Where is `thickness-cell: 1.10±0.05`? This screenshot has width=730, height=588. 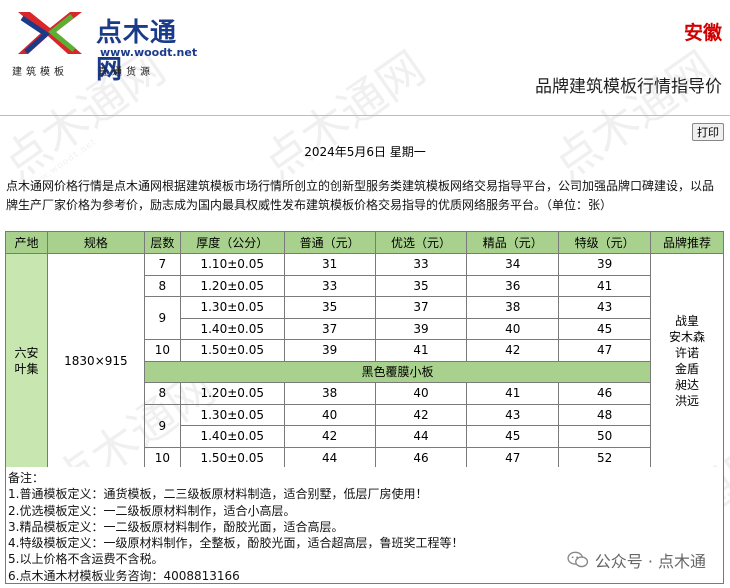 thickness-cell: 1.10±0.05 is located at coordinates (232, 264).